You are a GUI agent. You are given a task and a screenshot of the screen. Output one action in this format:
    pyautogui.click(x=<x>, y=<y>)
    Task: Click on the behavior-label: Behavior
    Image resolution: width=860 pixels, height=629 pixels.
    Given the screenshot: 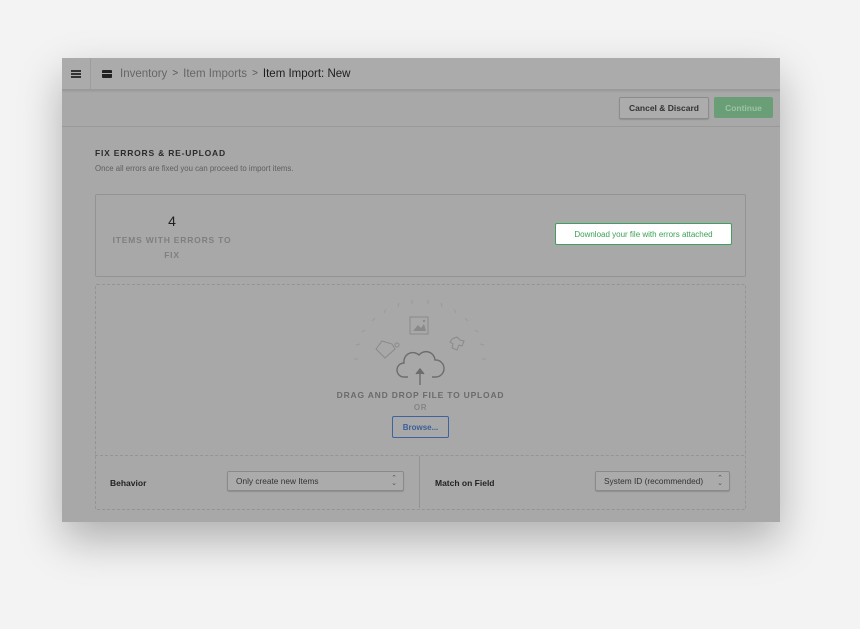 What is the action you would take?
    pyautogui.click(x=128, y=483)
    